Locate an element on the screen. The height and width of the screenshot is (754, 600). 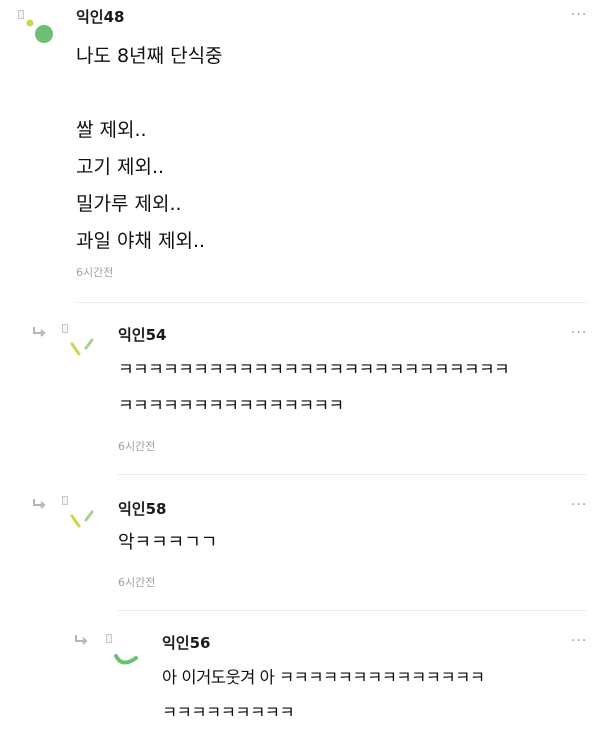
author-name: 익인48 is located at coordinates (100, 16).